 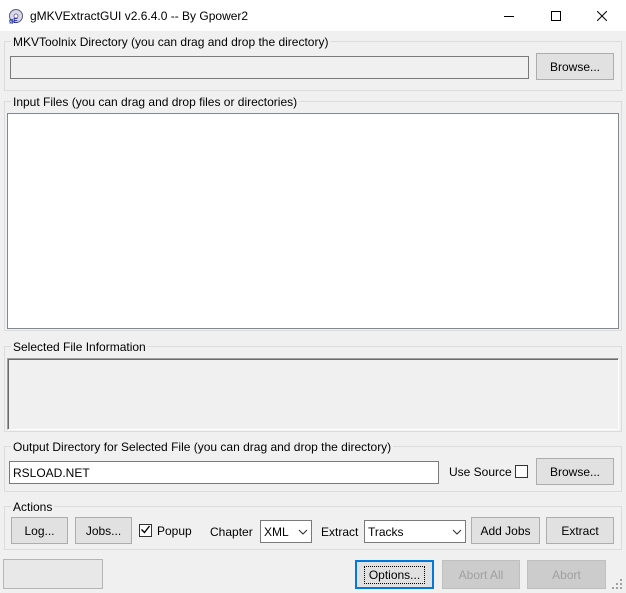 I want to click on popup-checkbox, so click(x=145, y=530).